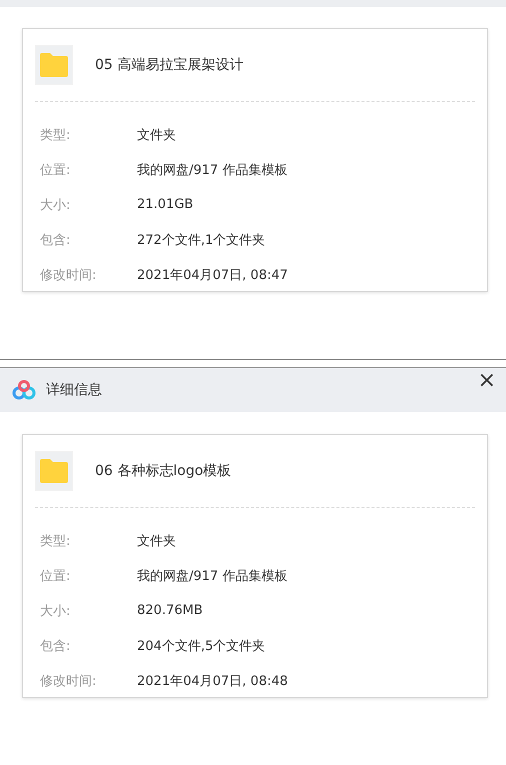 This screenshot has height=765, width=506. Describe the element at coordinates (170, 610) in the screenshot. I see `property-value: 820.76MB` at that location.